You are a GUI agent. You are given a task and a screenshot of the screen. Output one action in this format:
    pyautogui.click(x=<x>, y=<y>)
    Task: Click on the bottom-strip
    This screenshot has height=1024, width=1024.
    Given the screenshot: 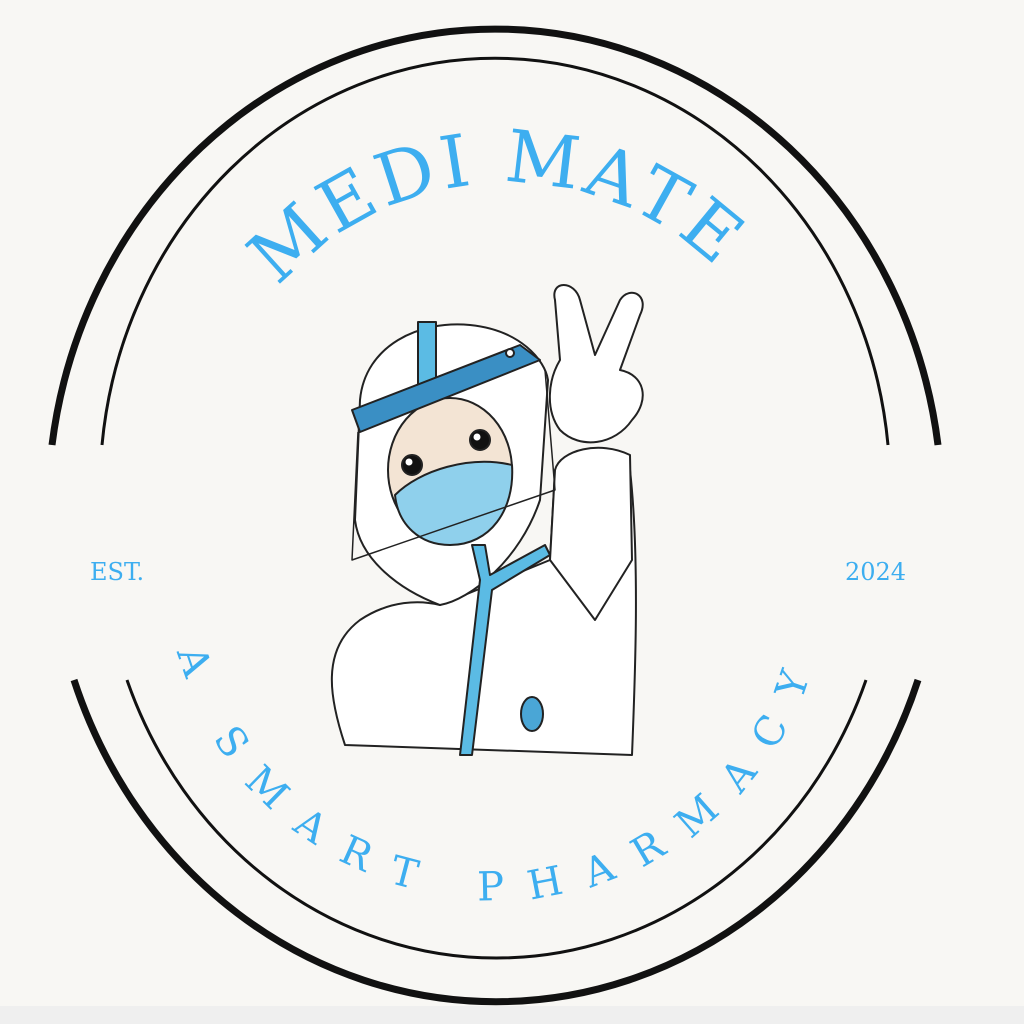 What is the action you would take?
    pyautogui.click(x=512, y=1015)
    